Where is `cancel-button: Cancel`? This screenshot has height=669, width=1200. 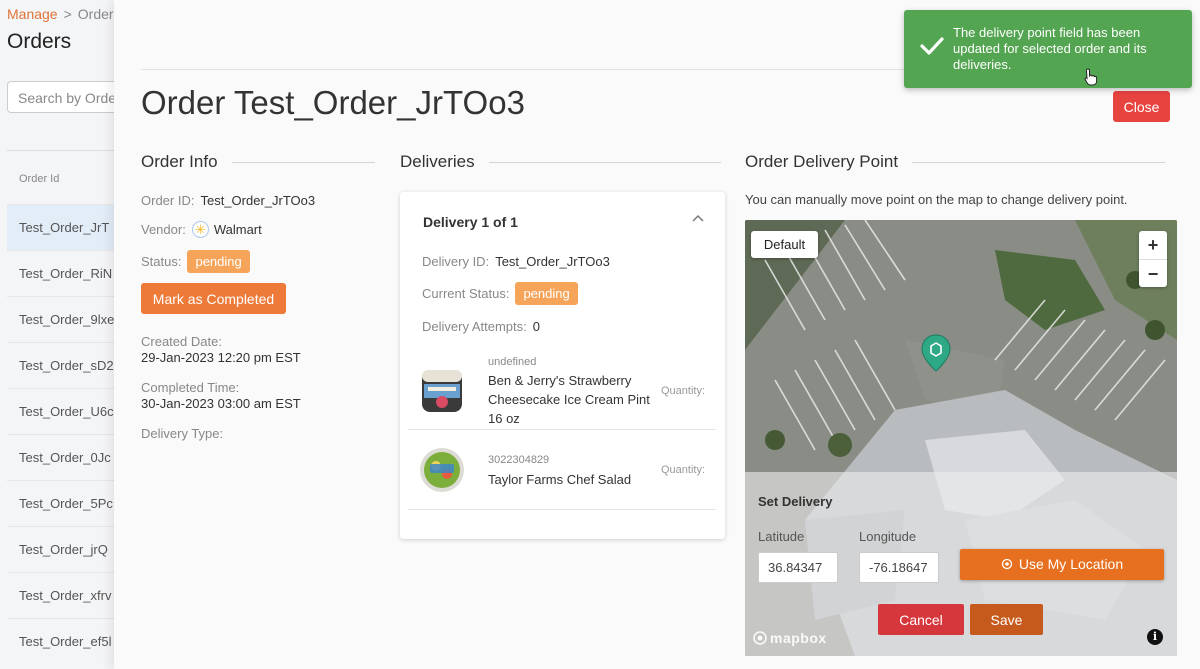
cancel-button: Cancel is located at coordinates (921, 619).